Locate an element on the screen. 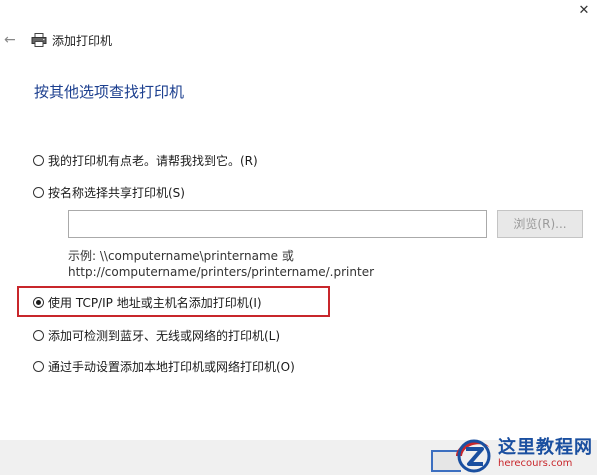 The image size is (597, 475). watermark-text: 这里教程网 herecours.com is located at coordinates (545, 453).